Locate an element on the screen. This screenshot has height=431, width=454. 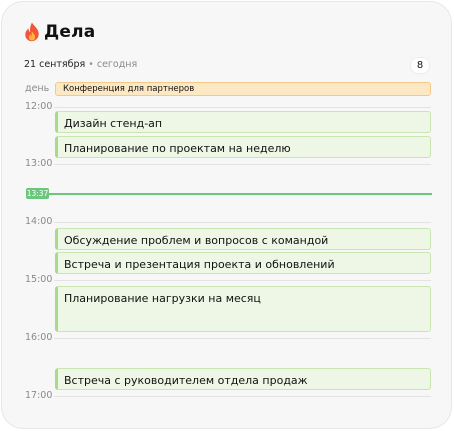
widget-header: Дела is located at coordinates (59, 32).